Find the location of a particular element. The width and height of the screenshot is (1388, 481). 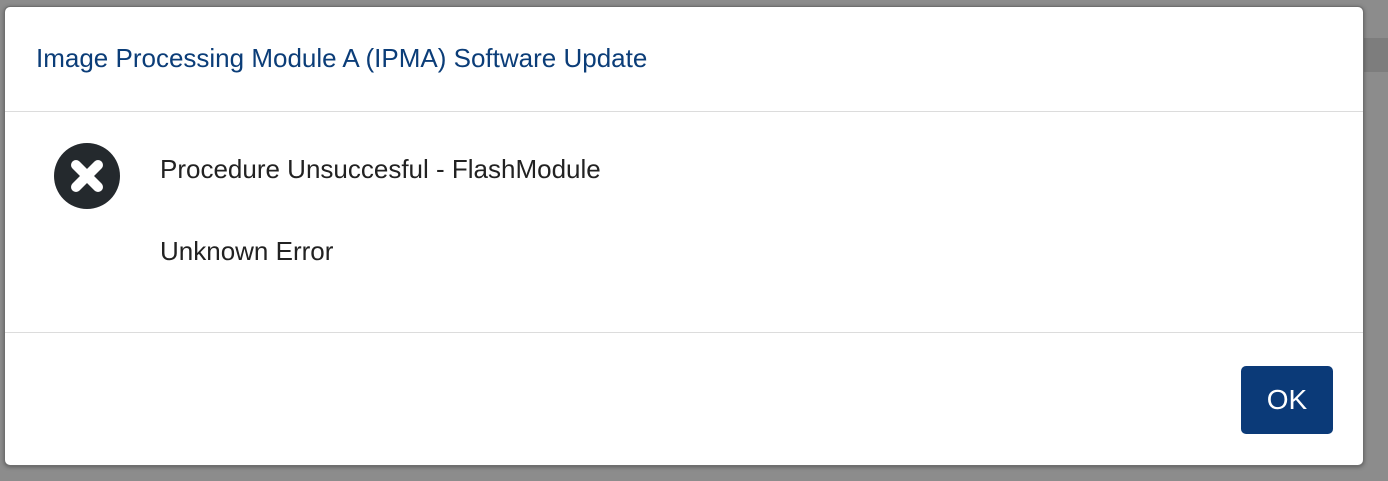

error-detail: Unknown Error is located at coordinates (247, 251).